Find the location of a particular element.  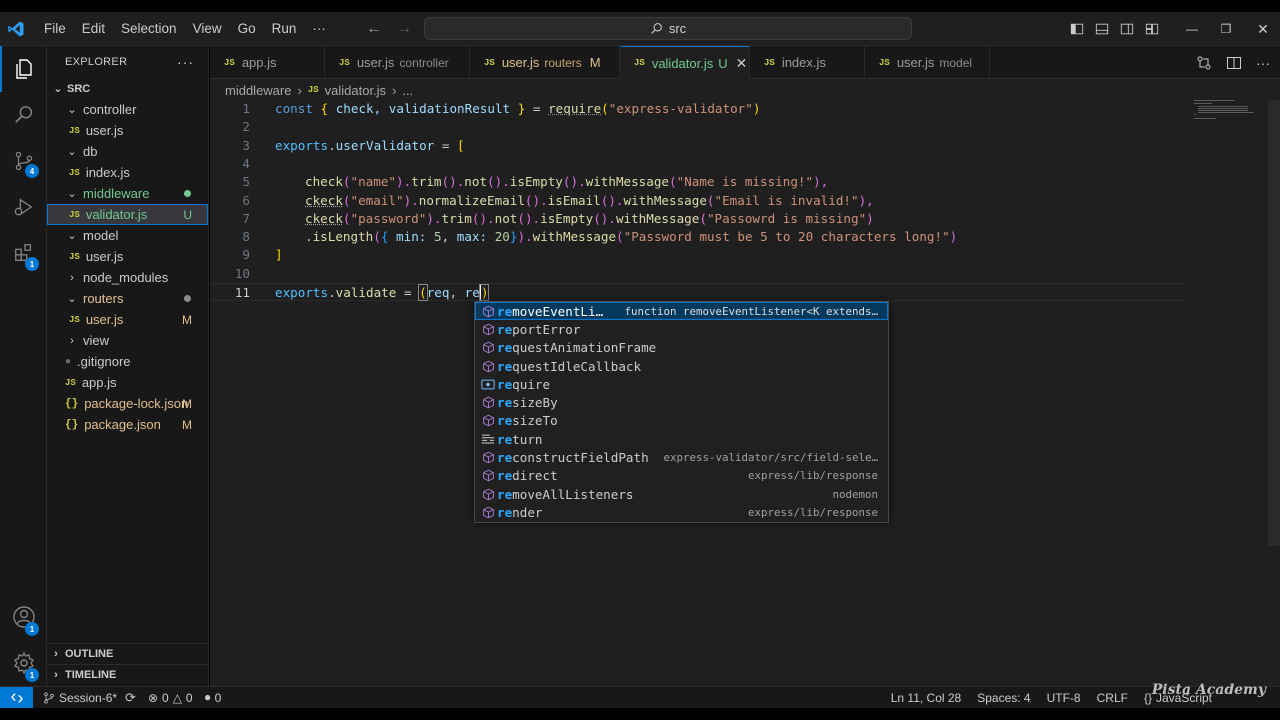

extensions-icon: 1 is located at coordinates (23, 253).